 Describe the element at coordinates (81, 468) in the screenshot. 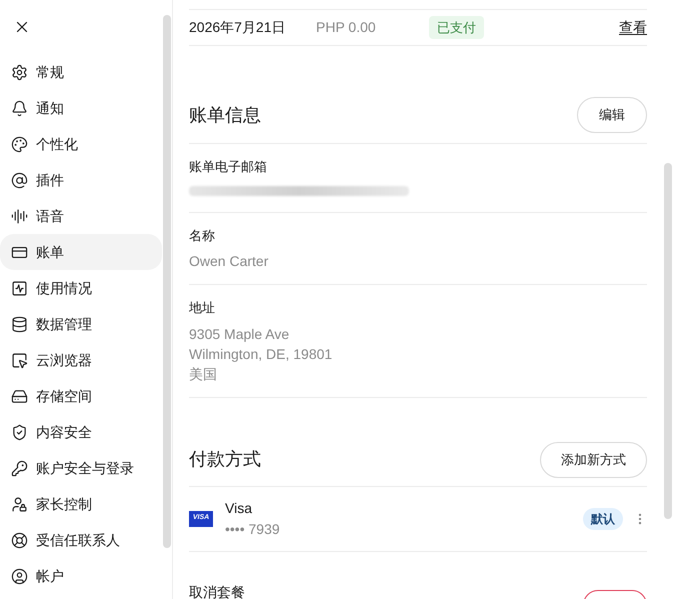

I see `sidebar-item: 账户安全与登录` at that location.